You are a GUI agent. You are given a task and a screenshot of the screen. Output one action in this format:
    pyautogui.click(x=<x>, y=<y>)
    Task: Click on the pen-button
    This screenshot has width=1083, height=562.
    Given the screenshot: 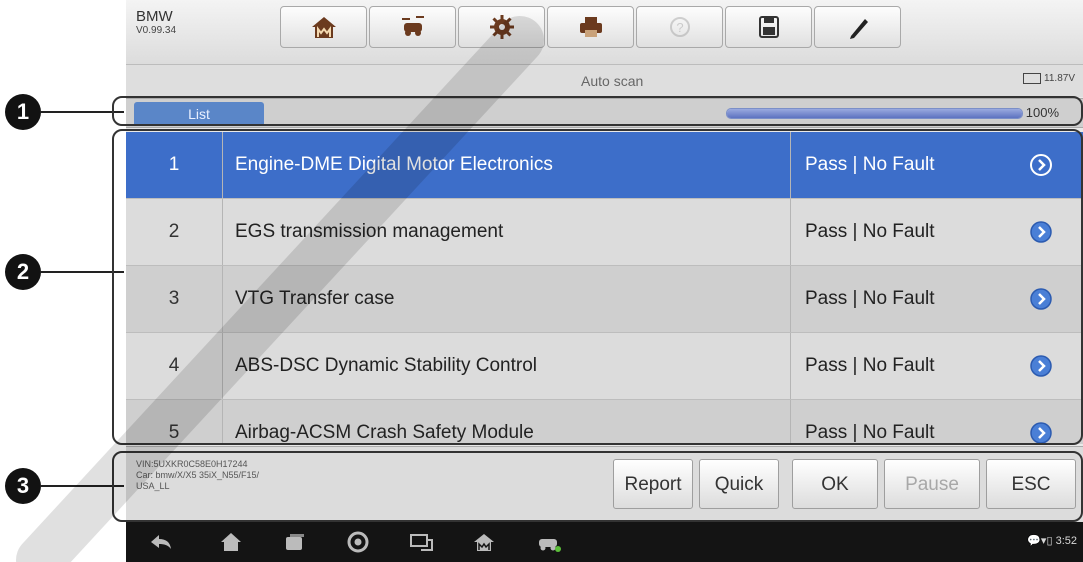 What is the action you would take?
    pyautogui.click(x=857, y=27)
    